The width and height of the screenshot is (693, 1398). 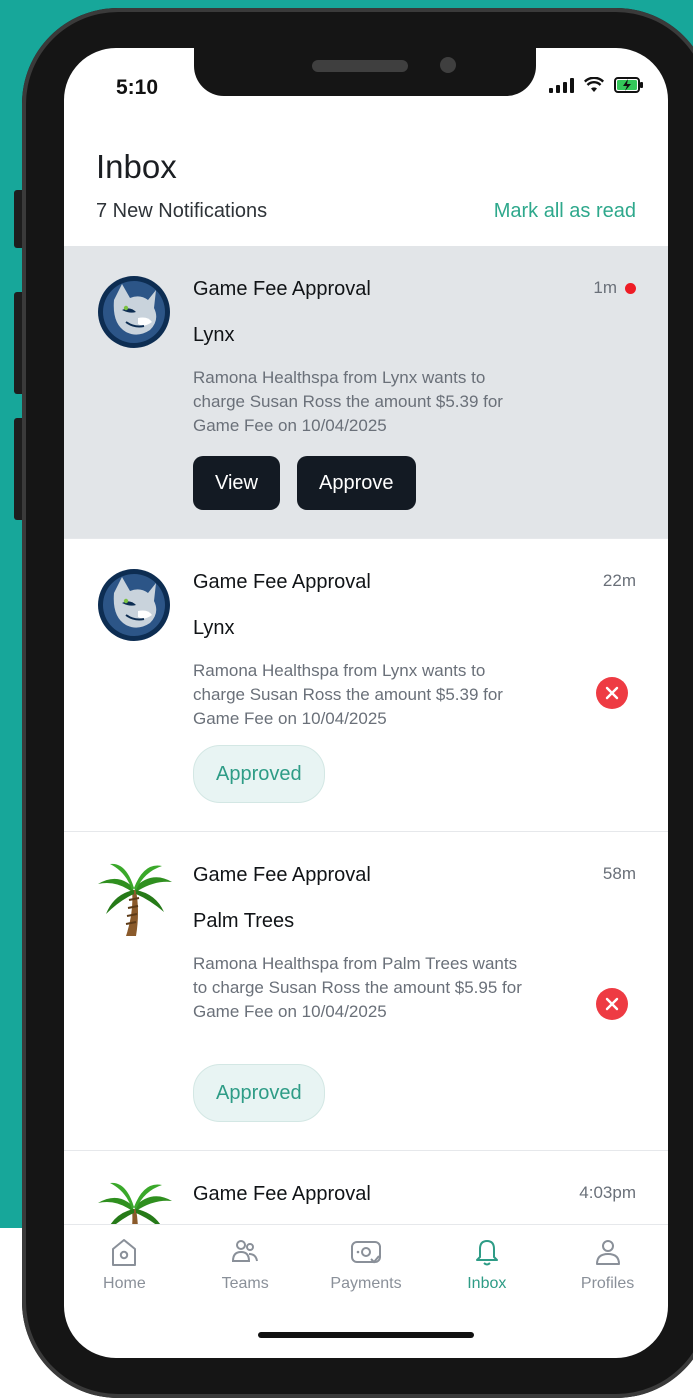 I want to click on signal-icon, so click(x=561, y=85).